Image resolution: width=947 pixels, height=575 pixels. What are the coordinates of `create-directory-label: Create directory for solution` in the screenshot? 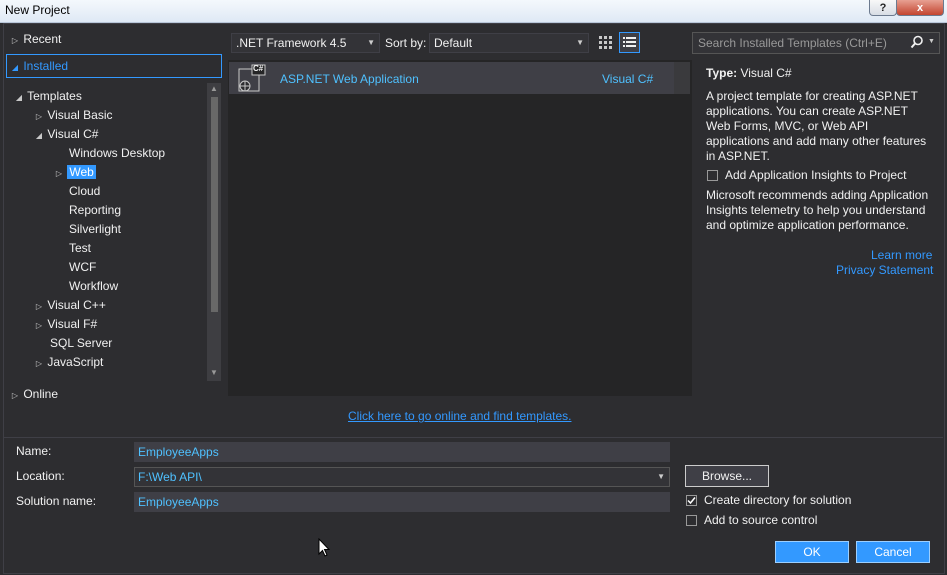 It's located at (777, 500).